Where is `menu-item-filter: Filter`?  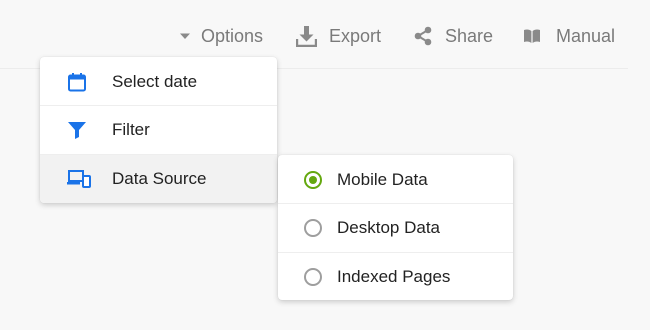 menu-item-filter: Filter is located at coordinates (158, 129).